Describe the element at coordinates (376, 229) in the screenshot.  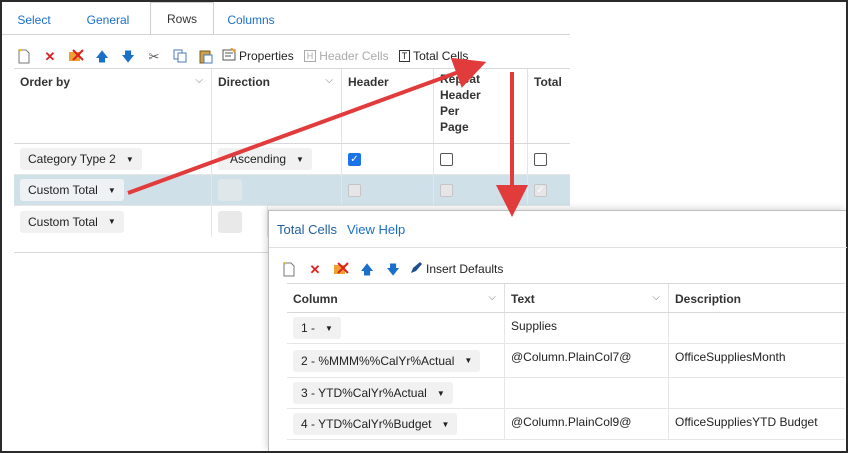
I see `view-help-link: View Help` at that location.